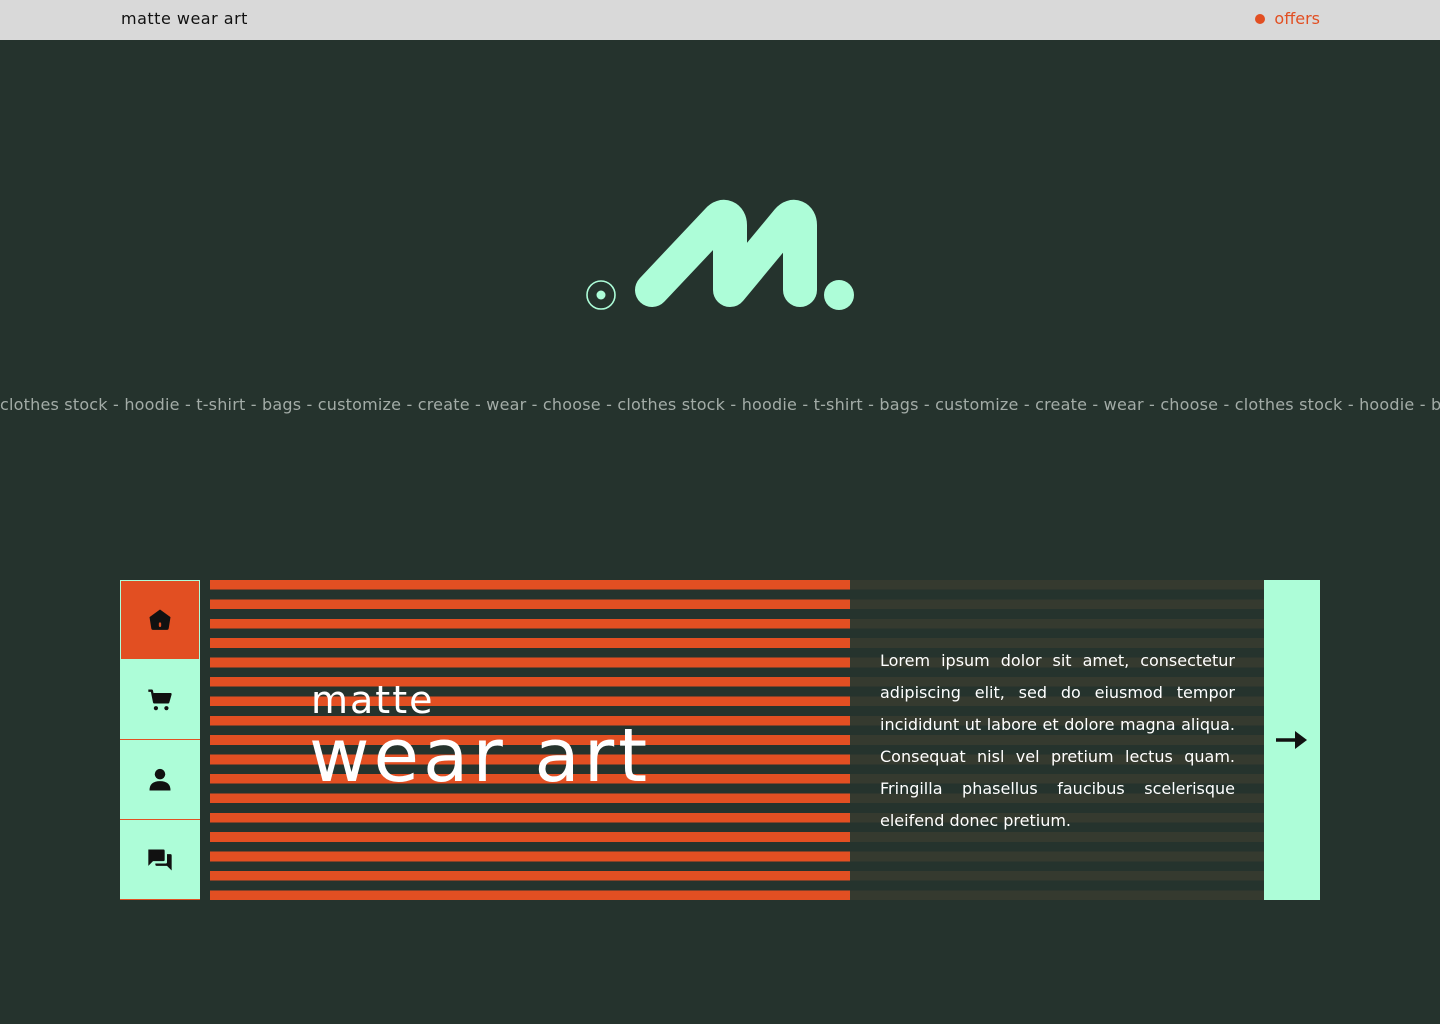 The width and height of the screenshot is (1440, 1024). I want to click on hero-title-big: wear art, so click(480, 756).